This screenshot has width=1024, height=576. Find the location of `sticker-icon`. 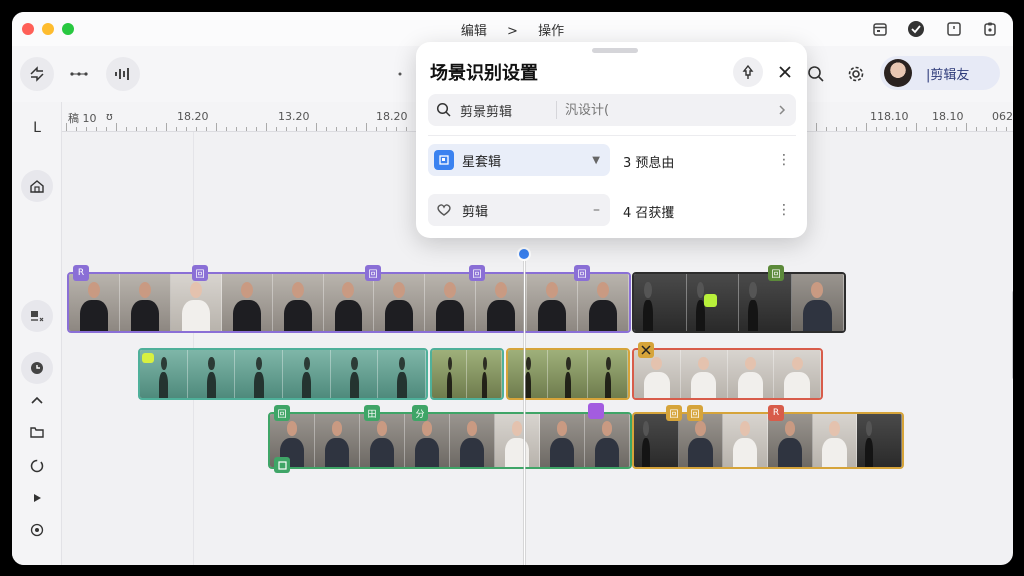

sticker-icon is located at coordinates (37, 368).